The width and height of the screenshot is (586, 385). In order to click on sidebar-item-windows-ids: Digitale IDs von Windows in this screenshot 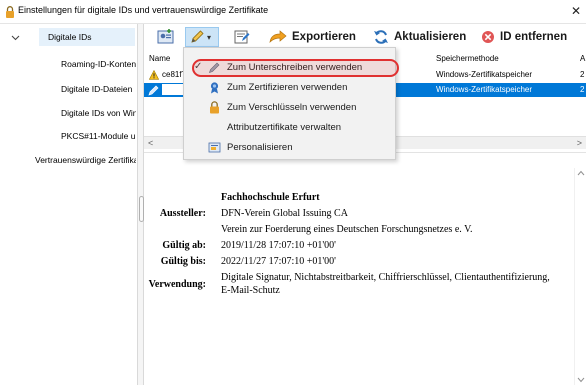, I will do `click(98, 113)`.